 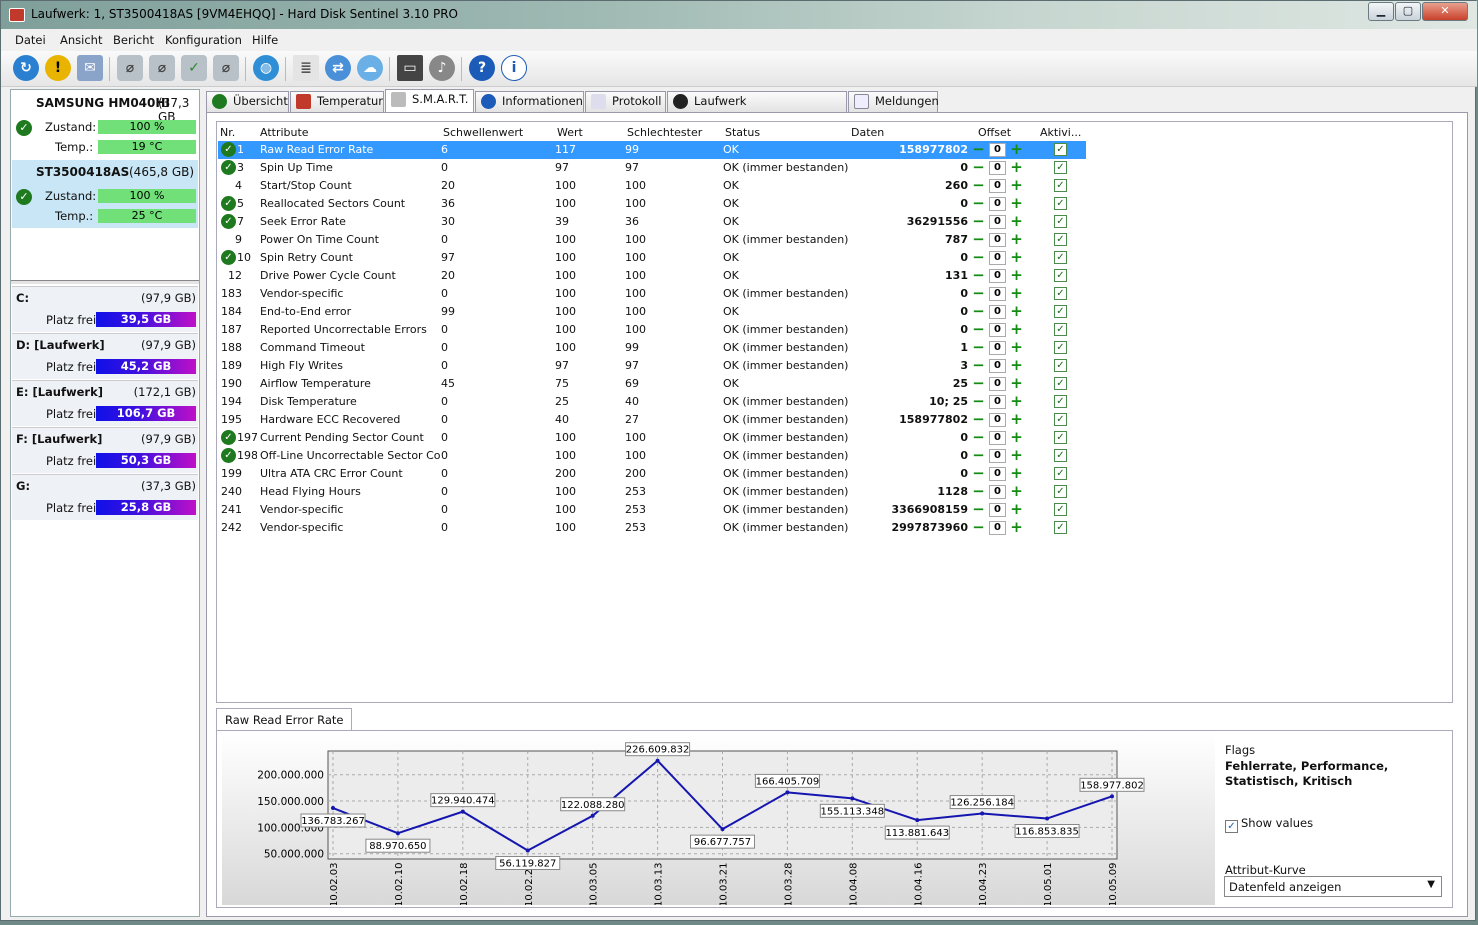 What do you see at coordinates (742, 132) in the screenshot?
I see `col-status: Status` at bounding box center [742, 132].